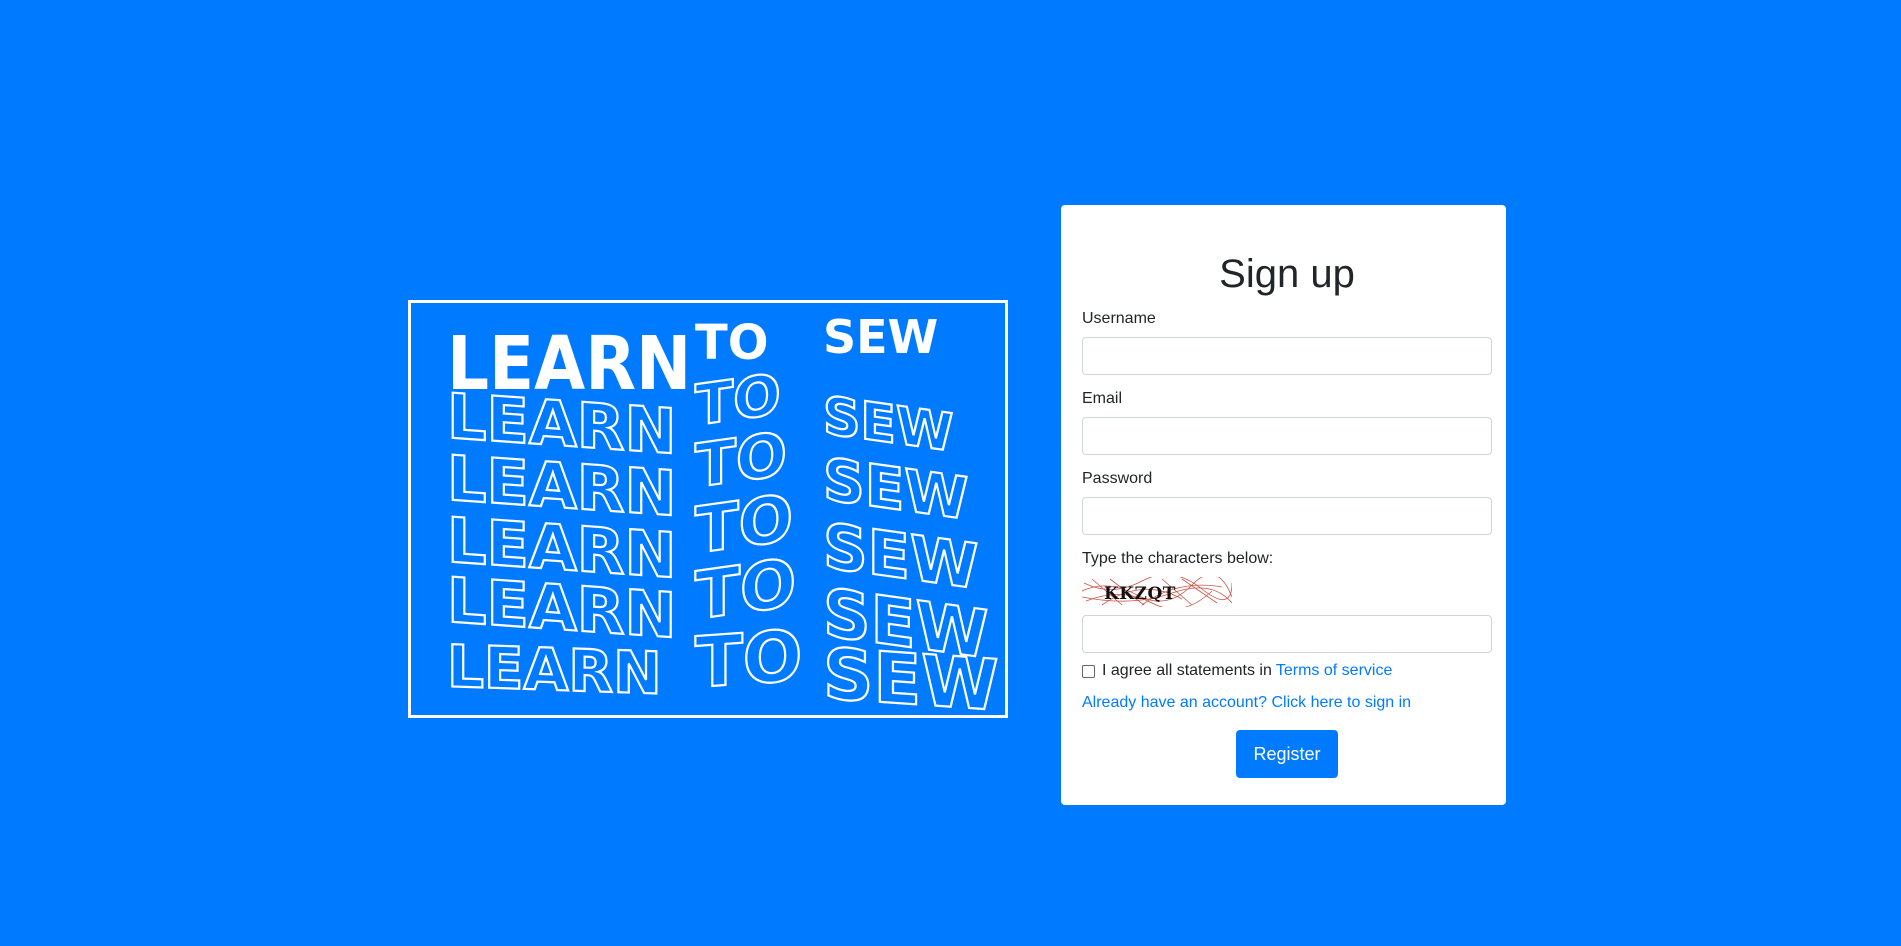  Describe the element at coordinates (732, 343) in the screenshot. I see `poster-word-to: TO` at that location.